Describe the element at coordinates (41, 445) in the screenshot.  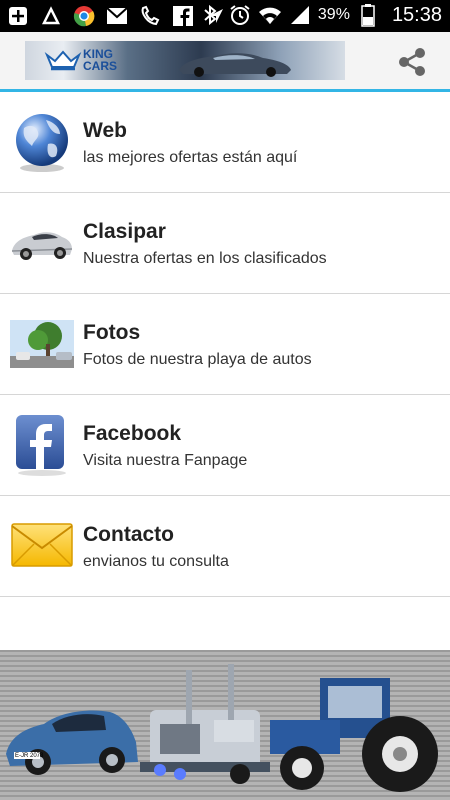
I see `facebook-logo-icon` at that location.